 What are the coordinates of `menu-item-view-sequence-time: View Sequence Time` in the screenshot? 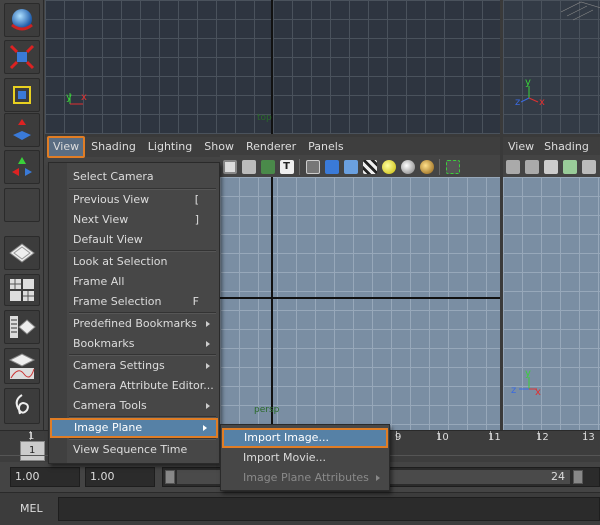 It's located at (134, 450).